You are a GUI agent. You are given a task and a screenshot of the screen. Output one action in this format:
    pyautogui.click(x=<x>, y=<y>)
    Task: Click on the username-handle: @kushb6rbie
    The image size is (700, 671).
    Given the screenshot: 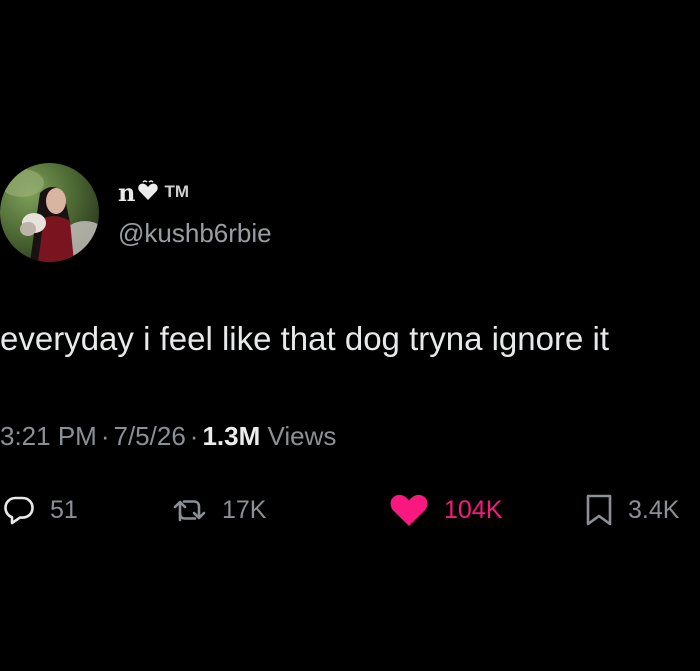 What is the action you would take?
    pyautogui.click(x=195, y=233)
    